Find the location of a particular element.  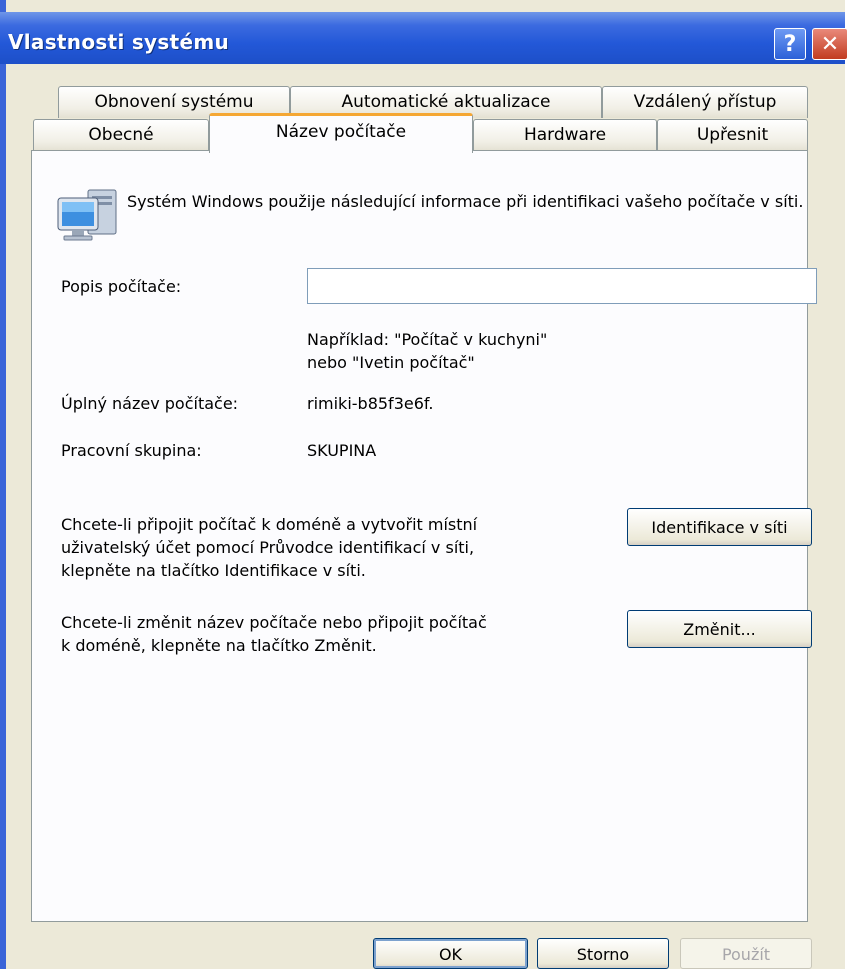

full-name-label: Úplný název počítače: is located at coordinates (150, 403).